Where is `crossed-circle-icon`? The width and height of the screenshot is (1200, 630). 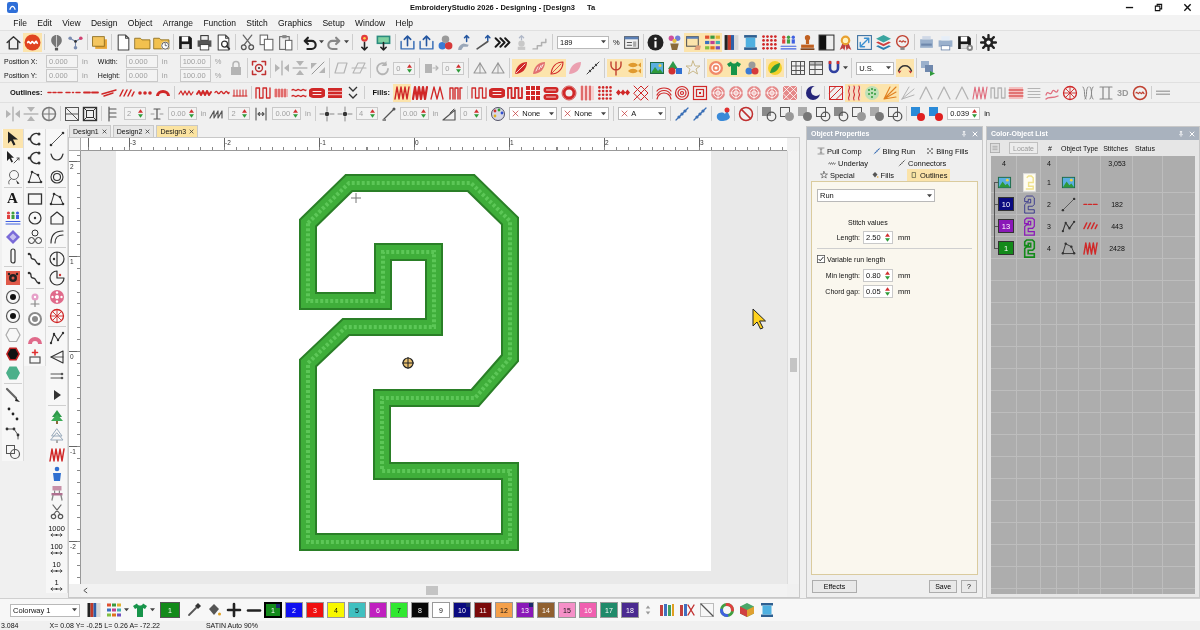 crossed-circle-icon is located at coordinates (49, 113).